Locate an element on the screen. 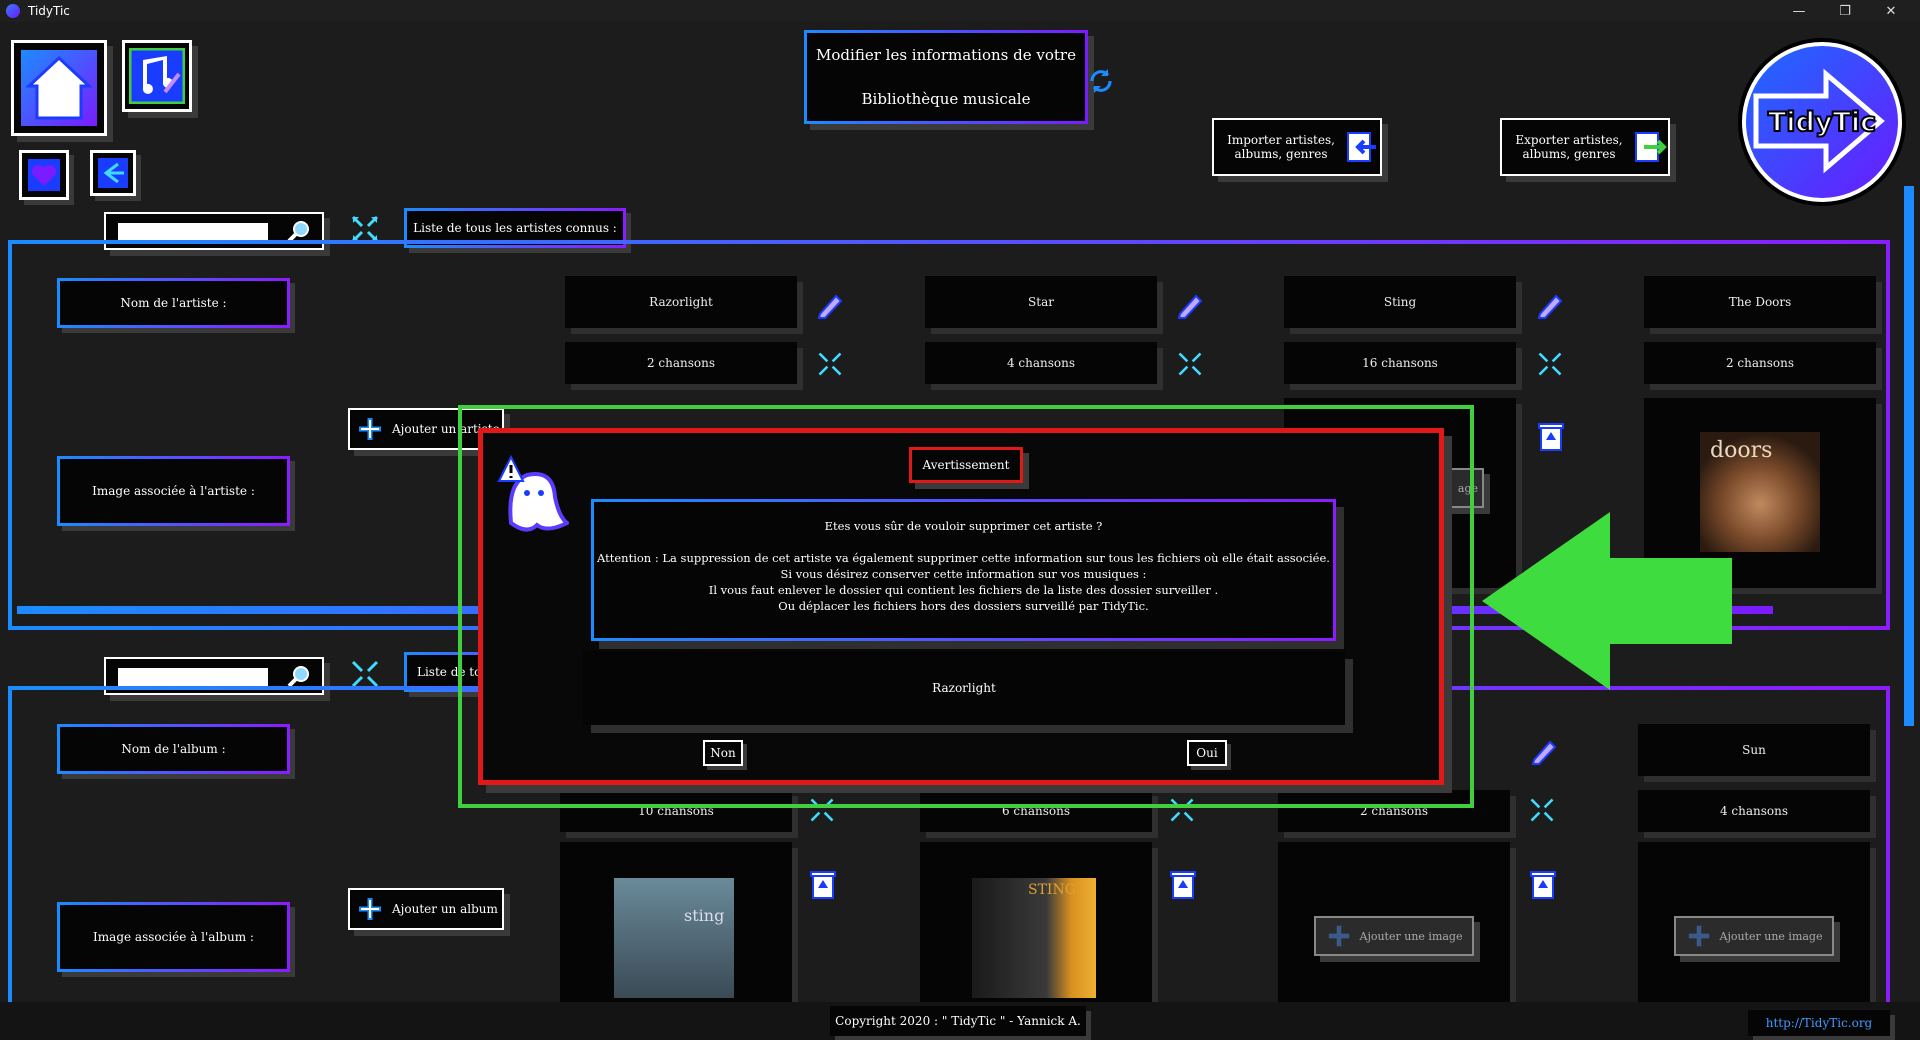 This screenshot has width=1920, height=1040. tidytic-logo: TidyTic is located at coordinates (1822, 122).